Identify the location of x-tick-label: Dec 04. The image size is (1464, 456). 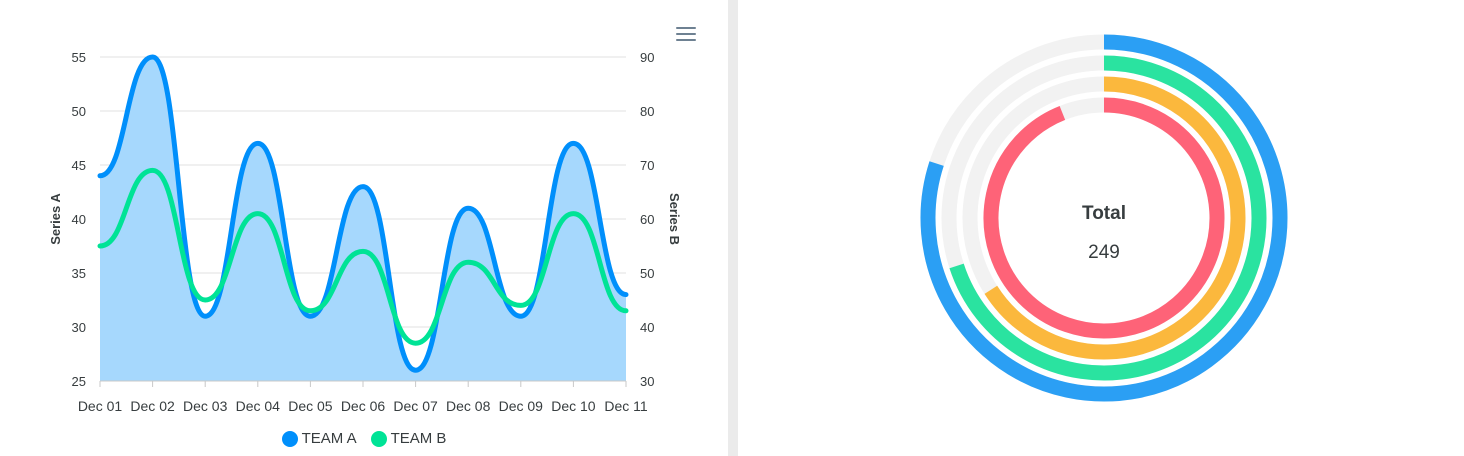
(258, 406).